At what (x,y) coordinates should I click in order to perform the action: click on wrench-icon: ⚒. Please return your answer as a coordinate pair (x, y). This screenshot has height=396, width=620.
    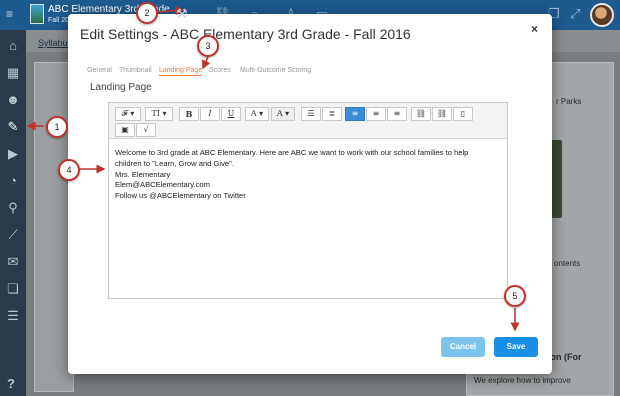
    Looking at the image, I should click on (182, 14).